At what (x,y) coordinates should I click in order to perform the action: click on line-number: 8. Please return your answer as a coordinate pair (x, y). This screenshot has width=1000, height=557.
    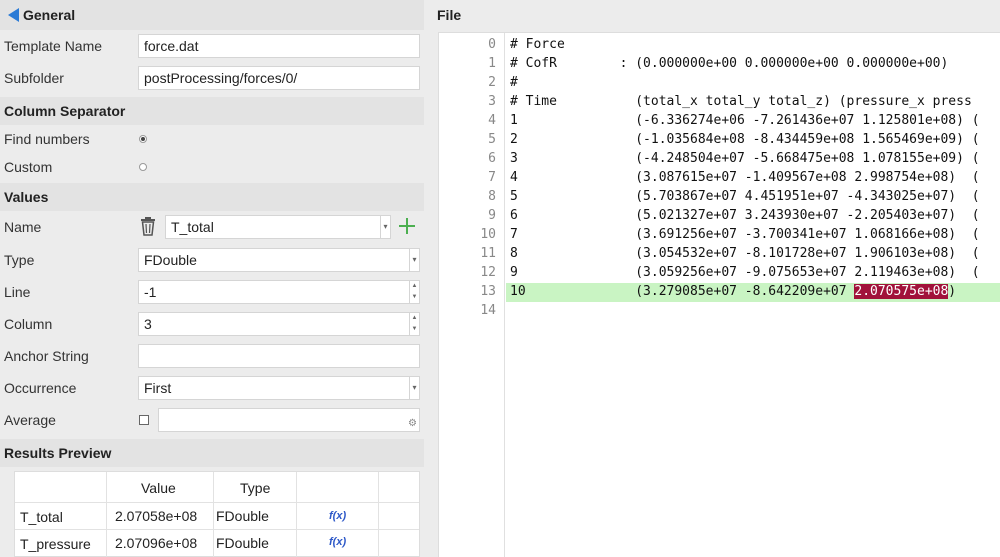
    Looking at the image, I should click on (492, 196).